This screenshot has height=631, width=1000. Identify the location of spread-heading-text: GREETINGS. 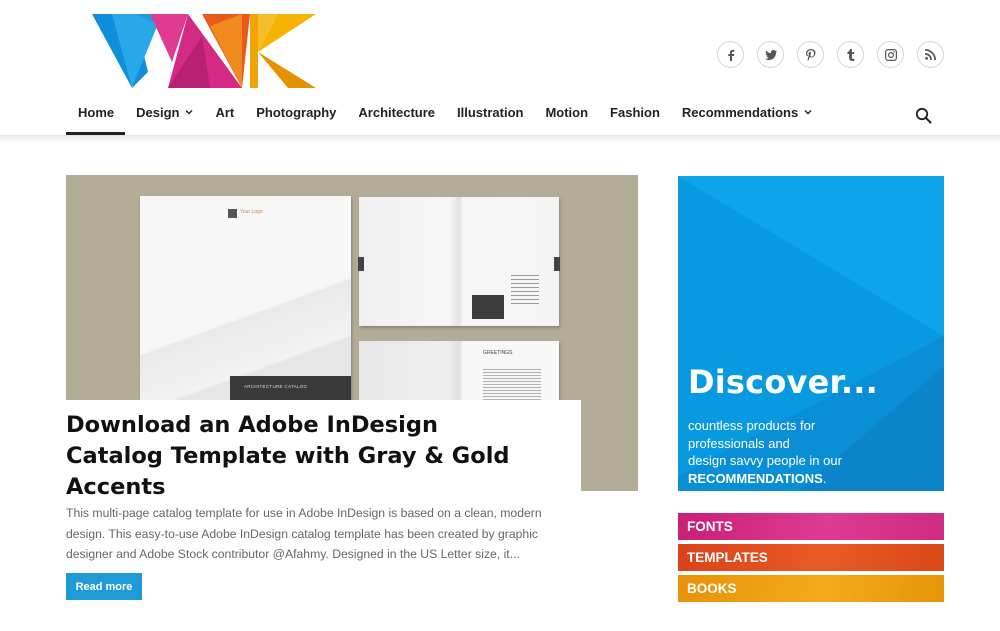
(498, 353).